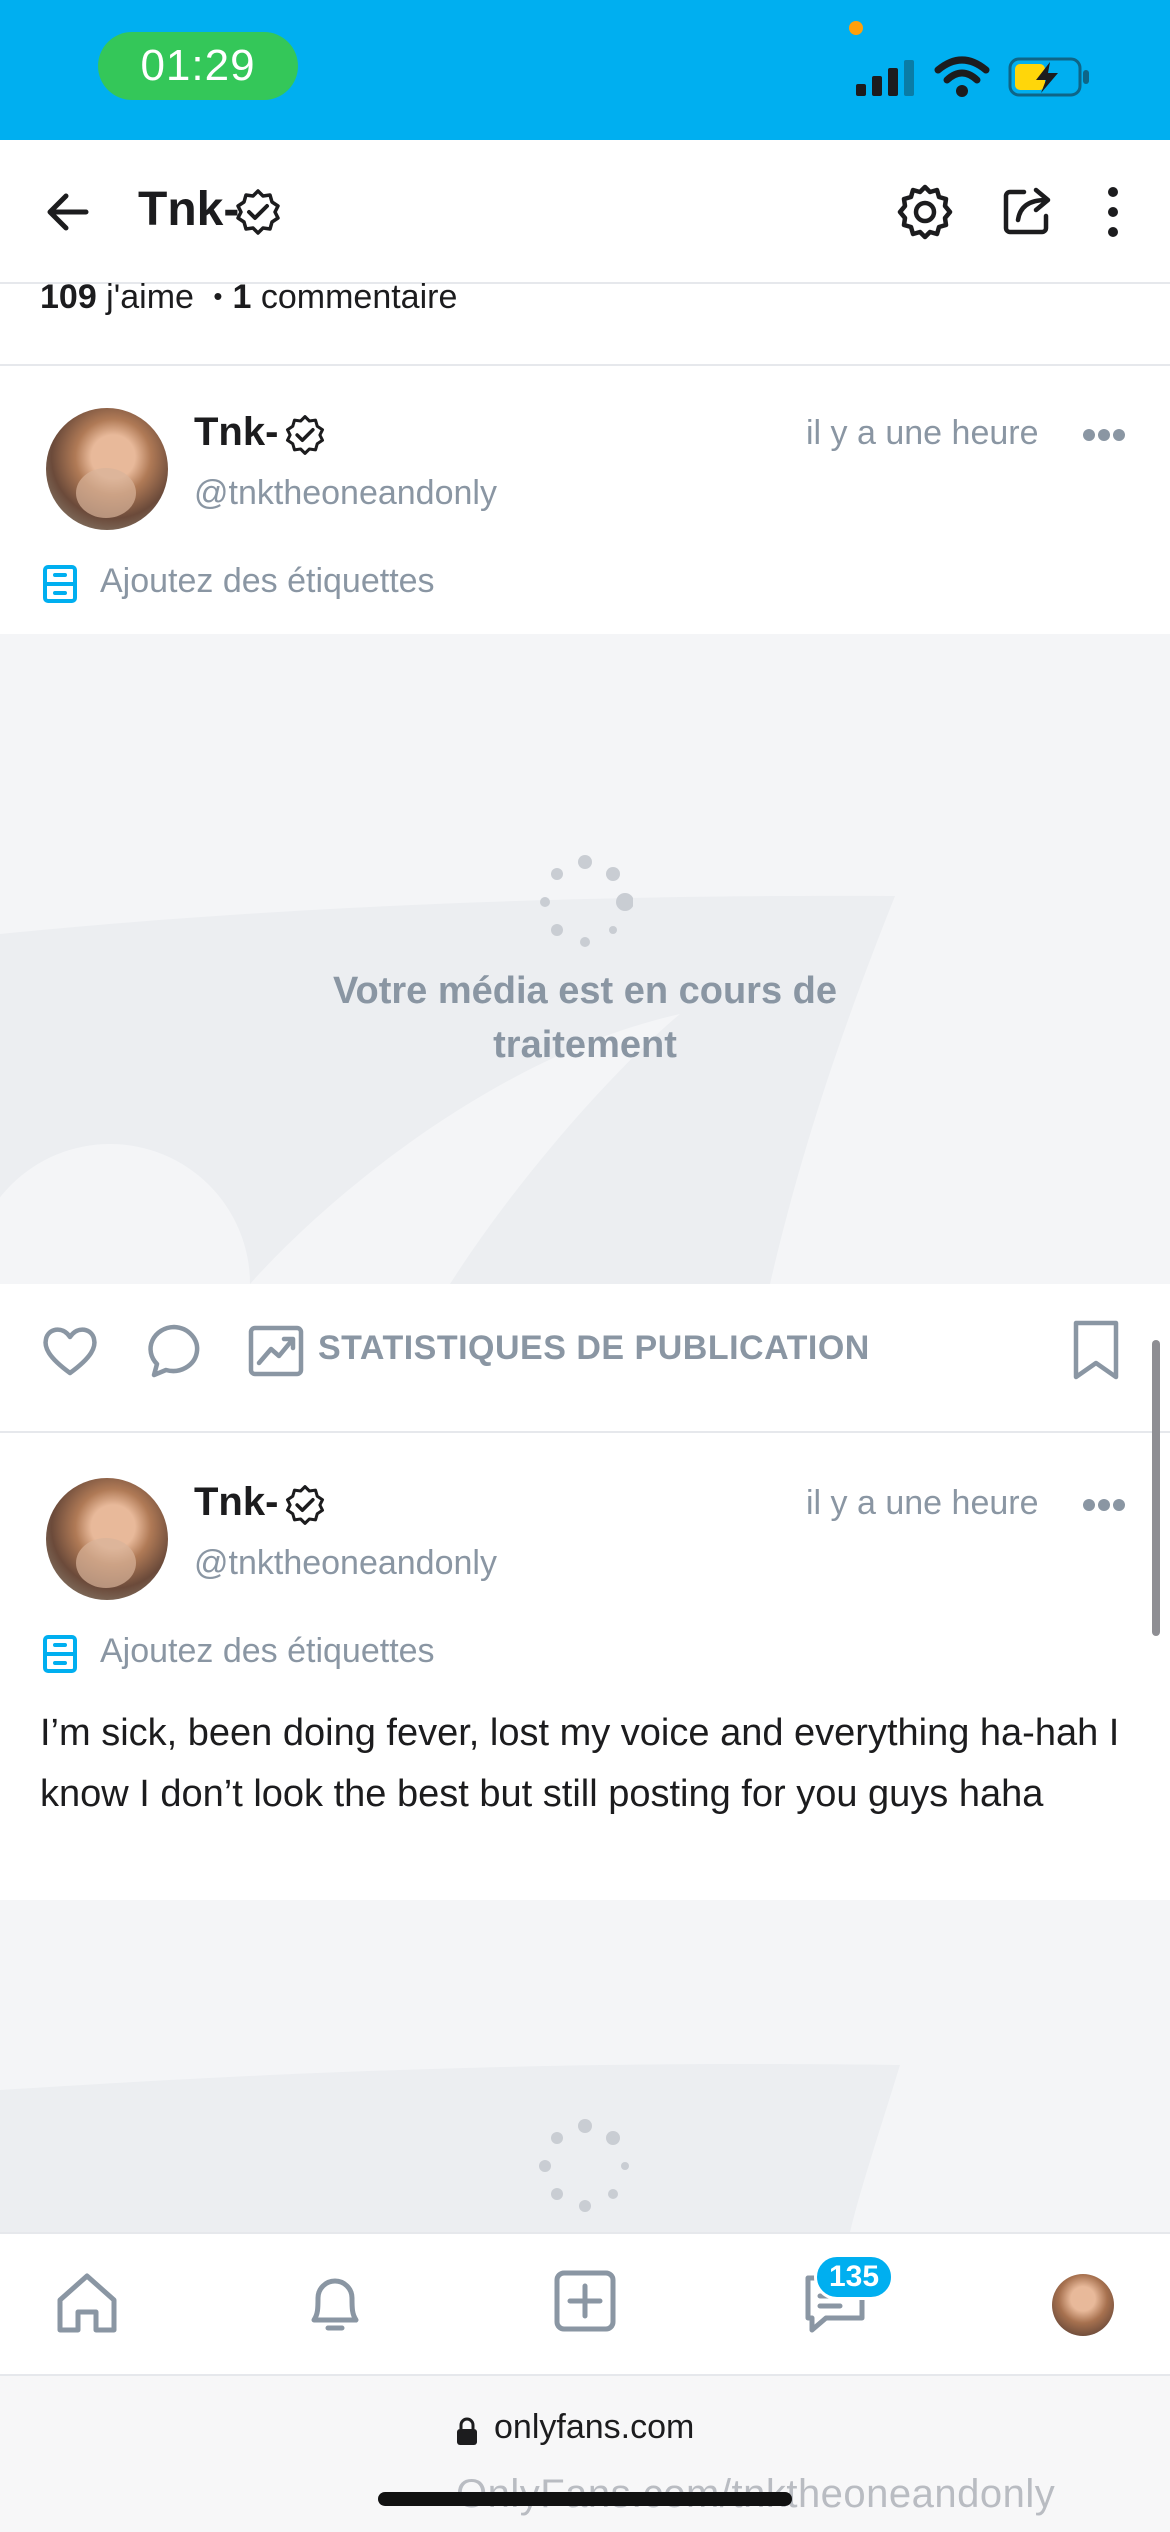  Describe the element at coordinates (585, 2066) in the screenshot. I see `media-processing-placeholder` at that location.